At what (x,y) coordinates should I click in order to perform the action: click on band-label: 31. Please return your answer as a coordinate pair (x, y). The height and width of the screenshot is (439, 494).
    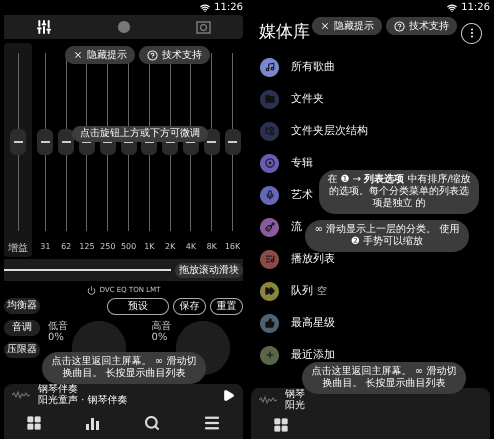
    Looking at the image, I should click on (45, 247).